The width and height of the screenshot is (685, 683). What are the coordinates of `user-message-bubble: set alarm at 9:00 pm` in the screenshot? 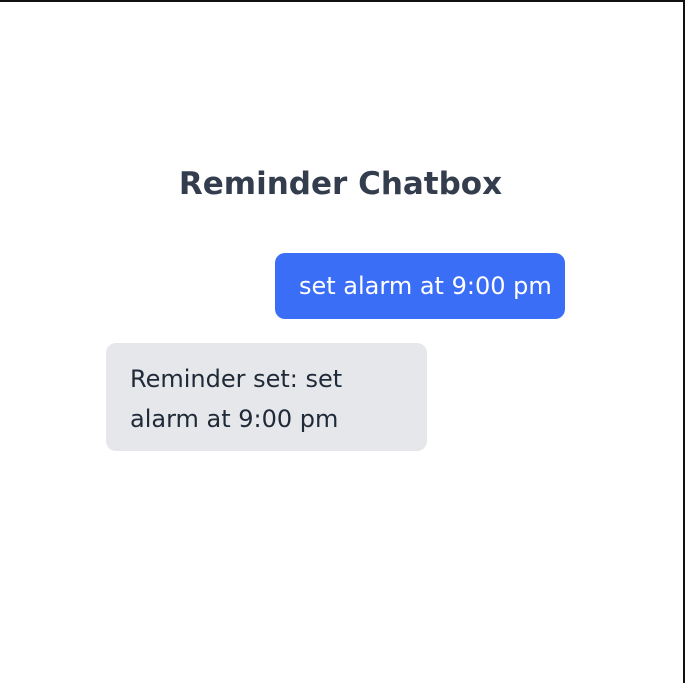 It's located at (420, 286).